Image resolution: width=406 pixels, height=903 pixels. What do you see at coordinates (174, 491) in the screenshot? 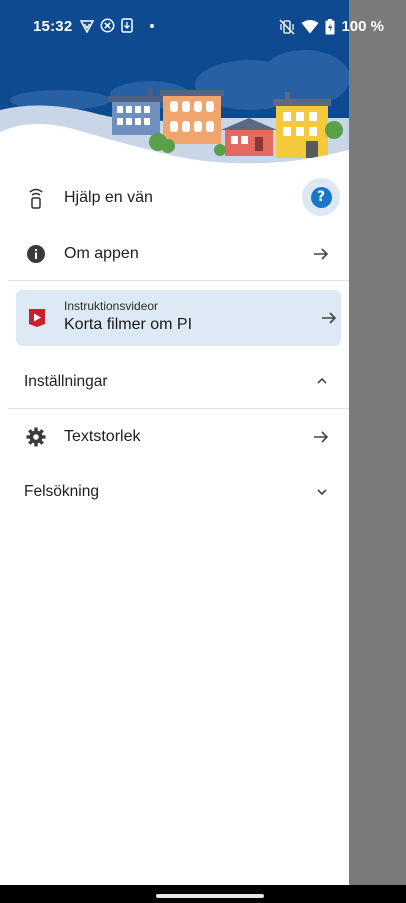
I see `section-troubleshooting-header: Felsökning` at bounding box center [174, 491].